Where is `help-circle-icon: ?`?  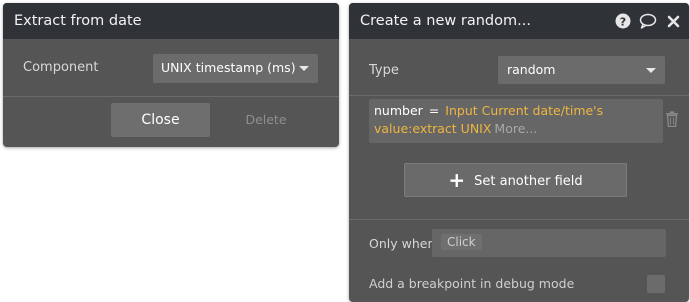 help-circle-icon: ? is located at coordinates (623, 21).